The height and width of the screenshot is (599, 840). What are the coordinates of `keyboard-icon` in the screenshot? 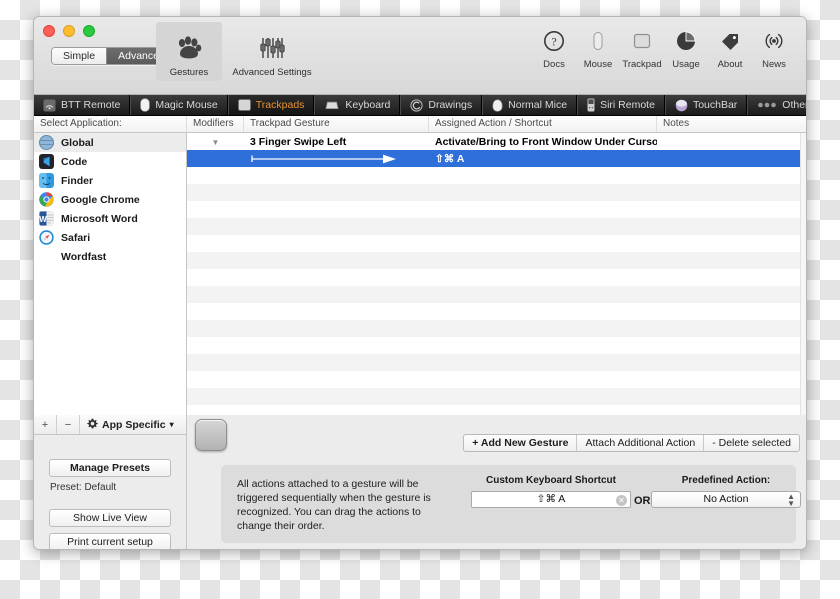 It's located at (332, 105).